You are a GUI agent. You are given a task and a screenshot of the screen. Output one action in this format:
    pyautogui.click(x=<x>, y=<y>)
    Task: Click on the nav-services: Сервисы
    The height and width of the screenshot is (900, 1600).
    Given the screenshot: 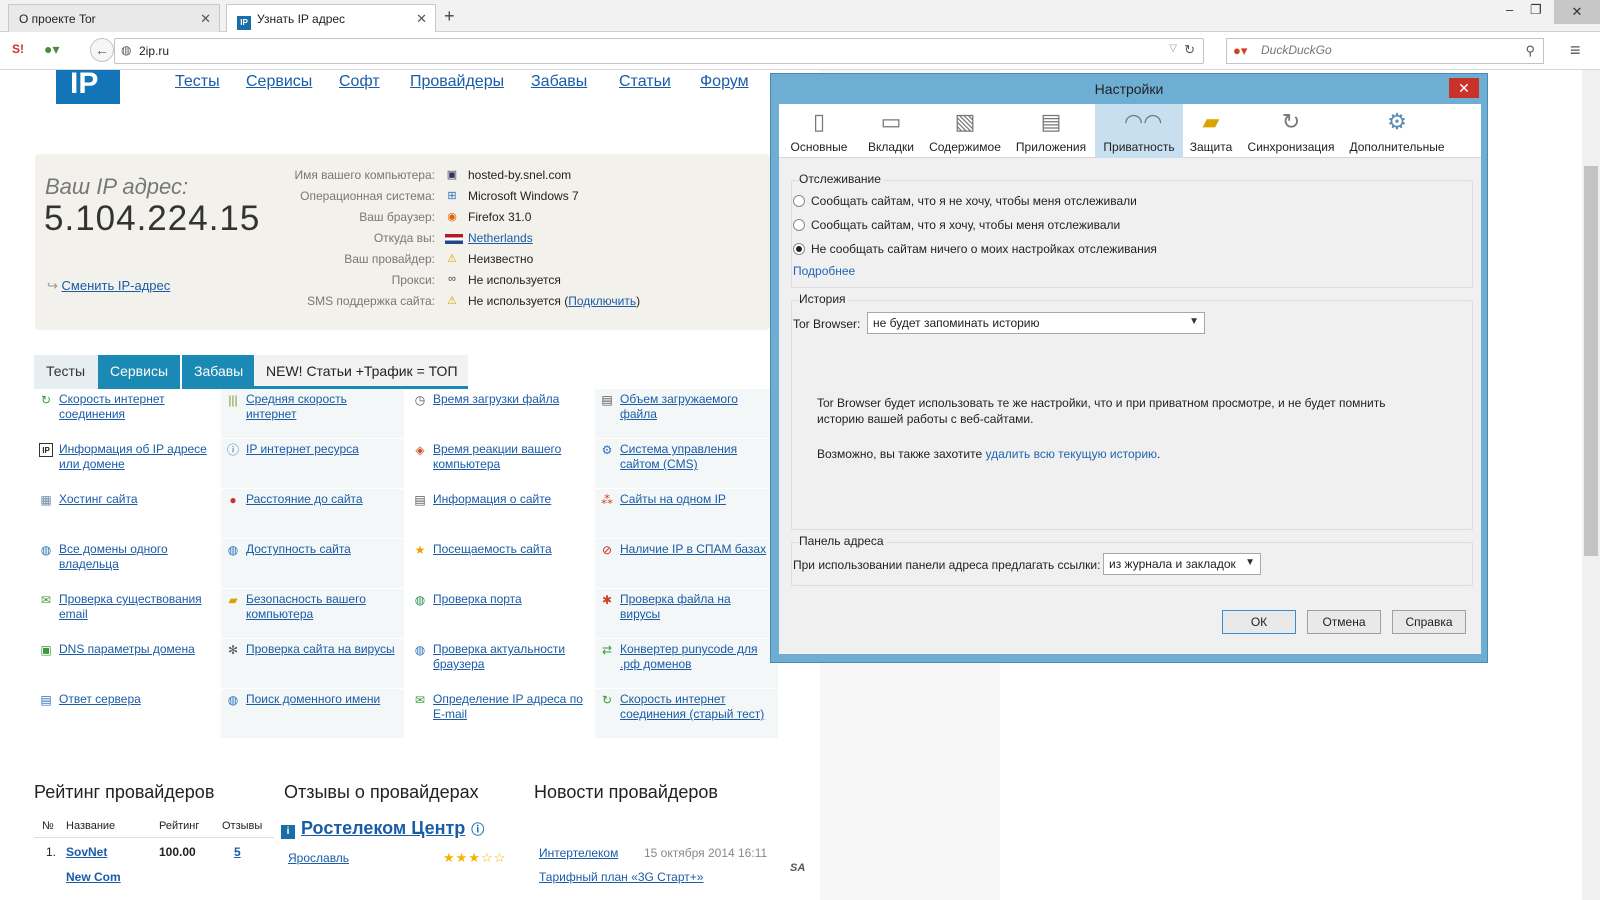 What is the action you would take?
    pyautogui.click(x=279, y=82)
    